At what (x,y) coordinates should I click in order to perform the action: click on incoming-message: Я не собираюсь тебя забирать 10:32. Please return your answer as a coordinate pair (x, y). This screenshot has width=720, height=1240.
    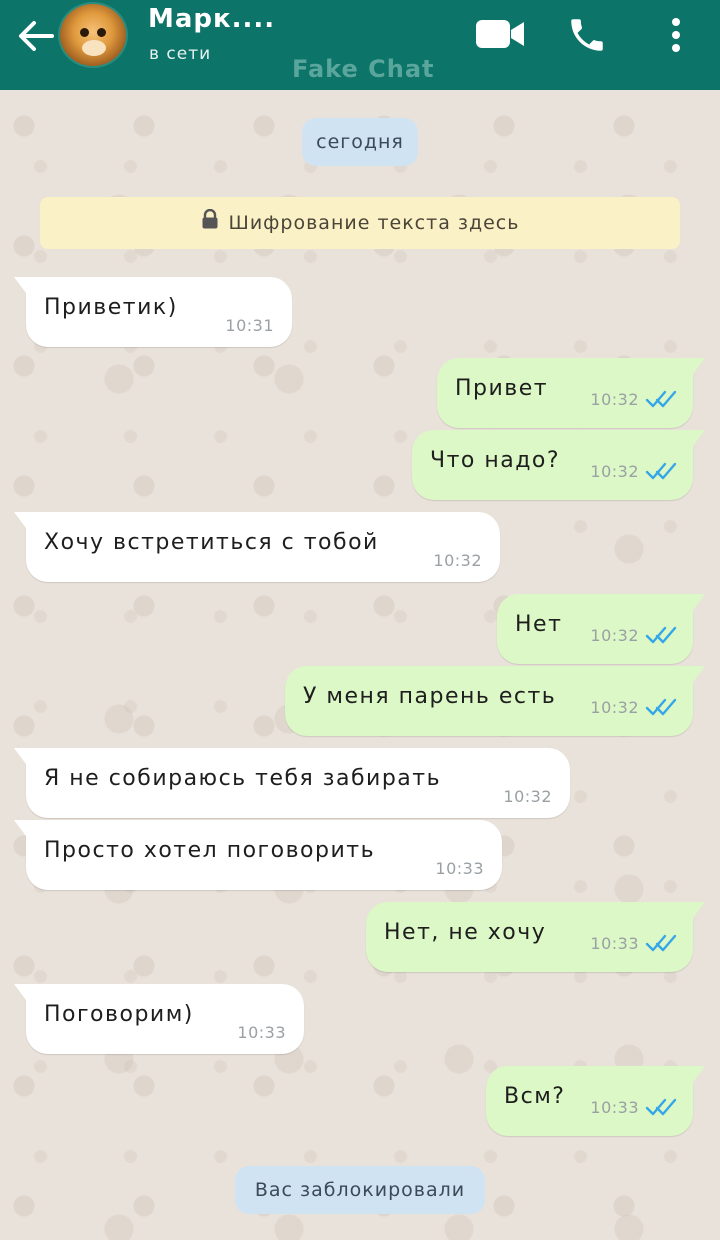
    Looking at the image, I should click on (292, 783).